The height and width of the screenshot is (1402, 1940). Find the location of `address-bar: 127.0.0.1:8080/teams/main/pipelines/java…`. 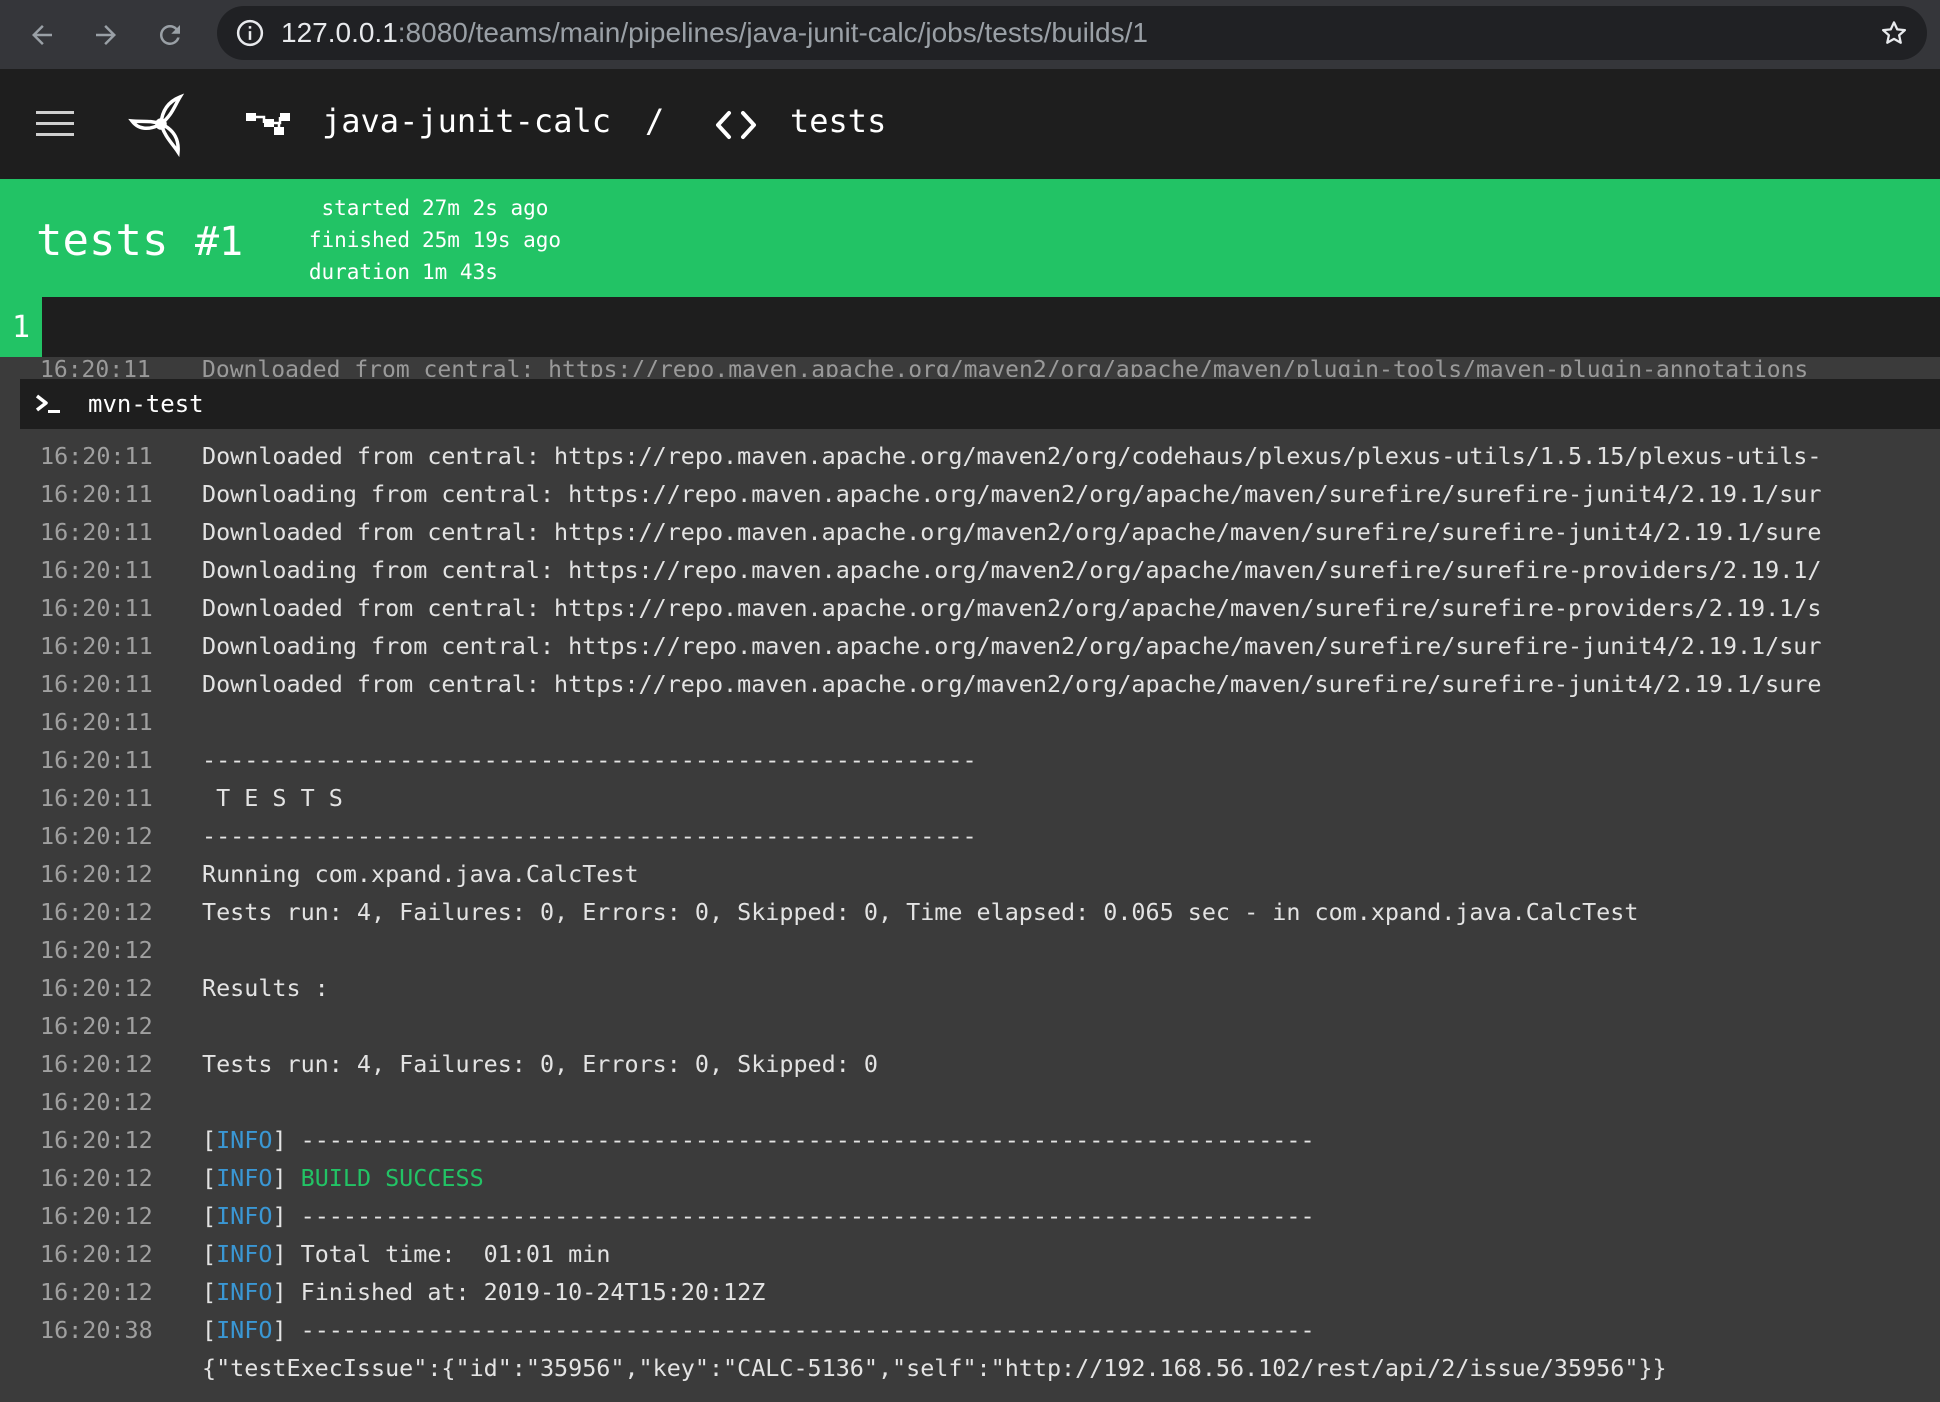

address-bar: 127.0.0.1:8080/teams/main/pipelines/java… is located at coordinates (1072, 33).